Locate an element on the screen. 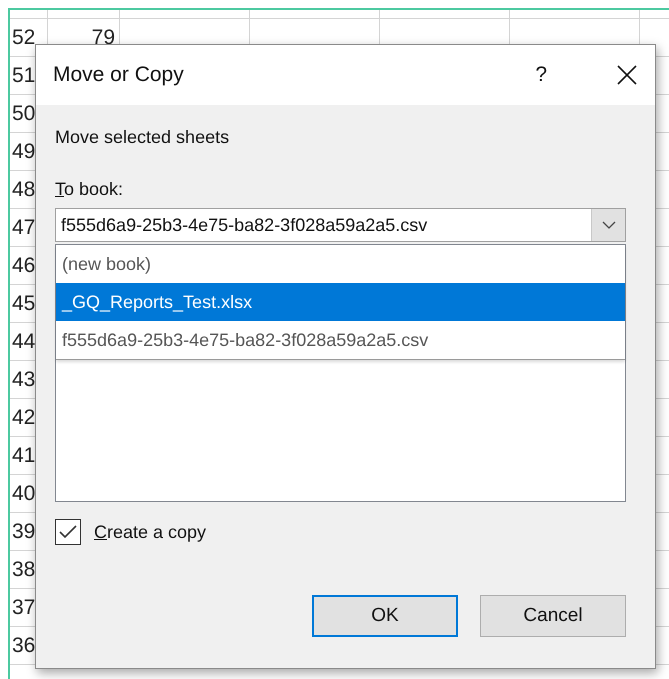  checkbox-label: Create a copy is located at coordinates (150, 532).